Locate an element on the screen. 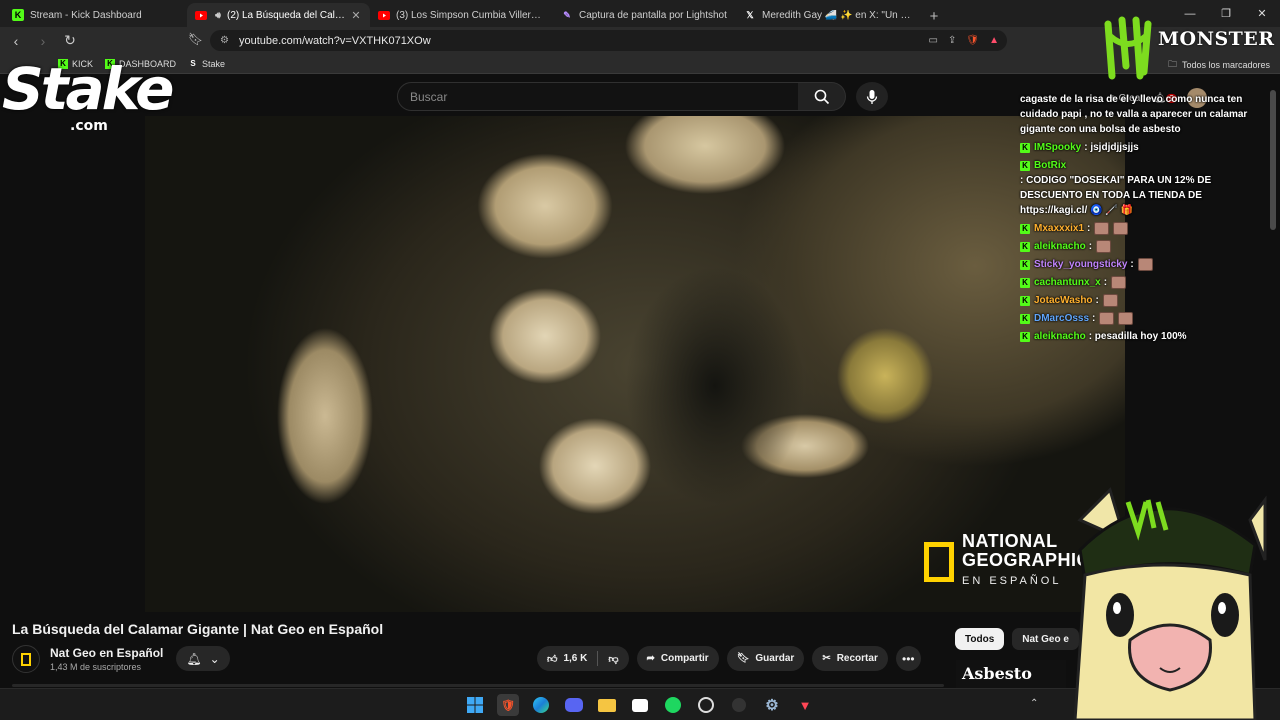 This screenshot has width=1280, height=720. channel-avatar is located at coordinates (26, 659).